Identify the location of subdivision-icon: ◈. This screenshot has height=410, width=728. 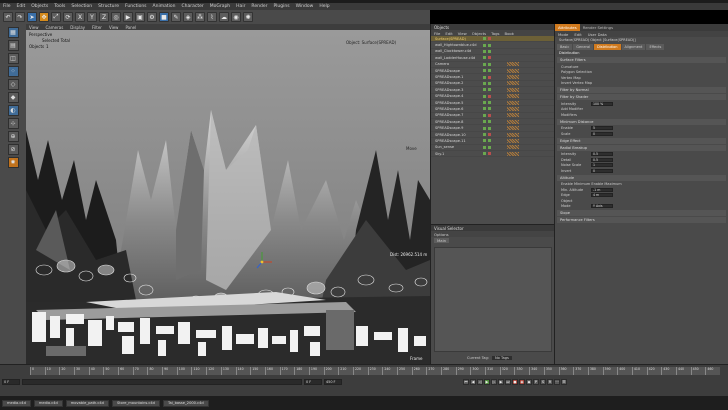
(188, 17).